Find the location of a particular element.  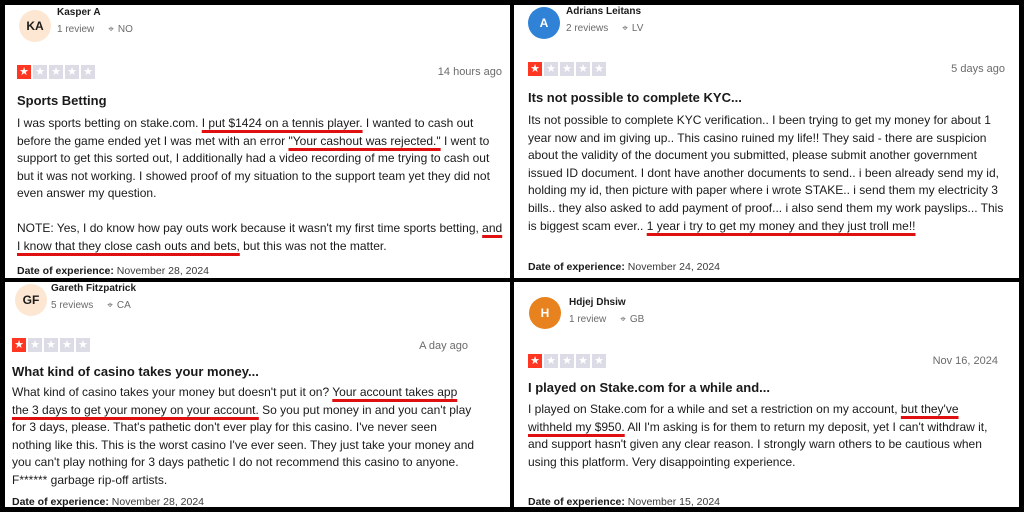

date-of-experience: Date of experience: November 15, 2024 is located at coordinates (624, 501).